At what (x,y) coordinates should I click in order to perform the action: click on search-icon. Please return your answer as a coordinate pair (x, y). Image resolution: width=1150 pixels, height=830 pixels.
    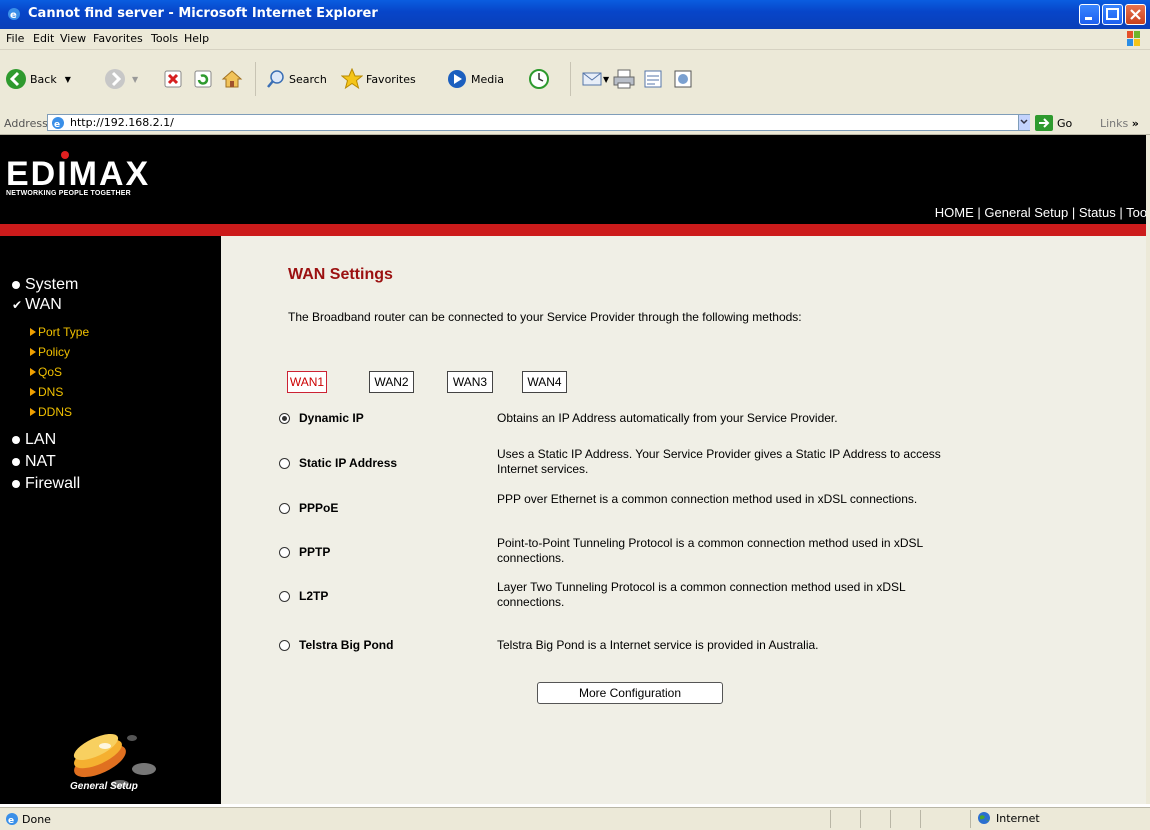
    Looking at the image, I should click on (275, 79).